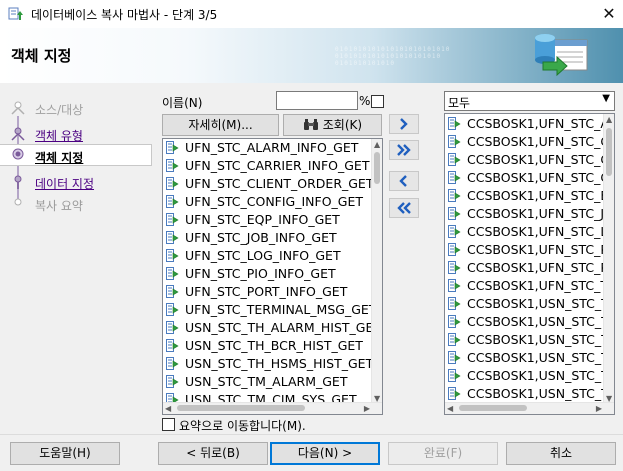  Describe the element at coordinates (242, 426) in the screenshot. I see `go-to-summary-label: 요약으로 이동합니다(M).` at that location.